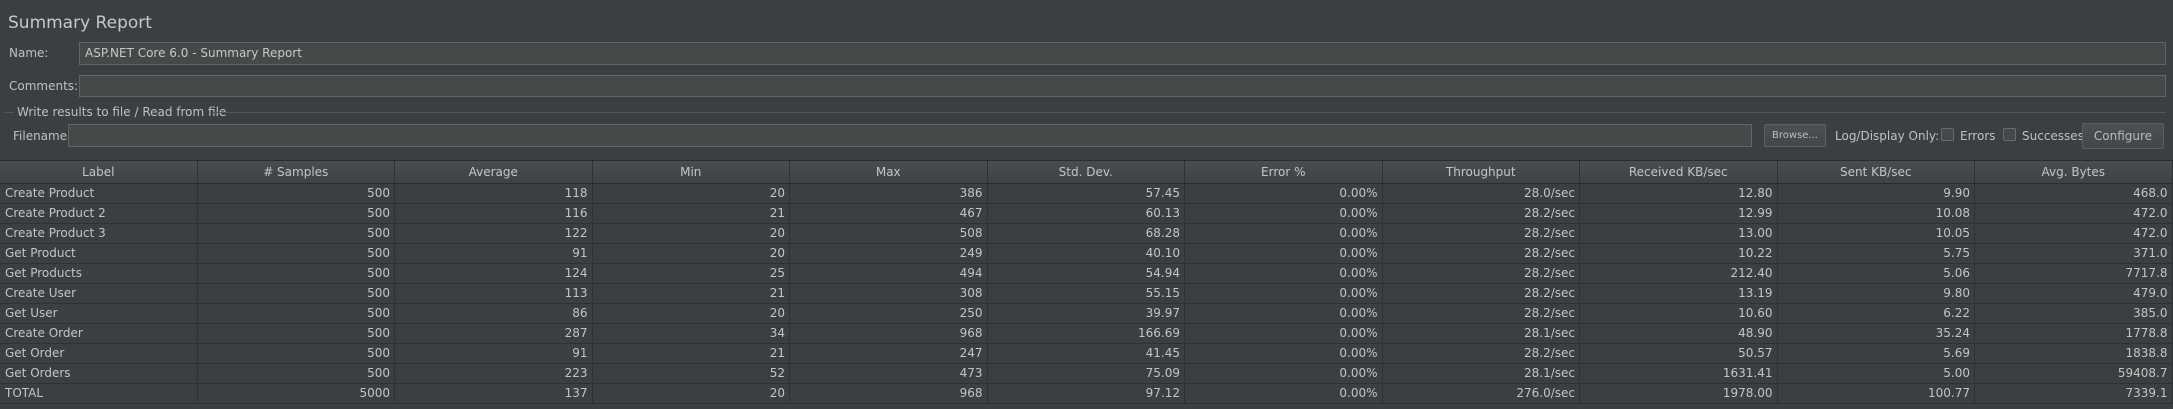  Describe the element at coordinates (1679, 253) in the screenshot. I see `table-cell: 10.22` at that location.